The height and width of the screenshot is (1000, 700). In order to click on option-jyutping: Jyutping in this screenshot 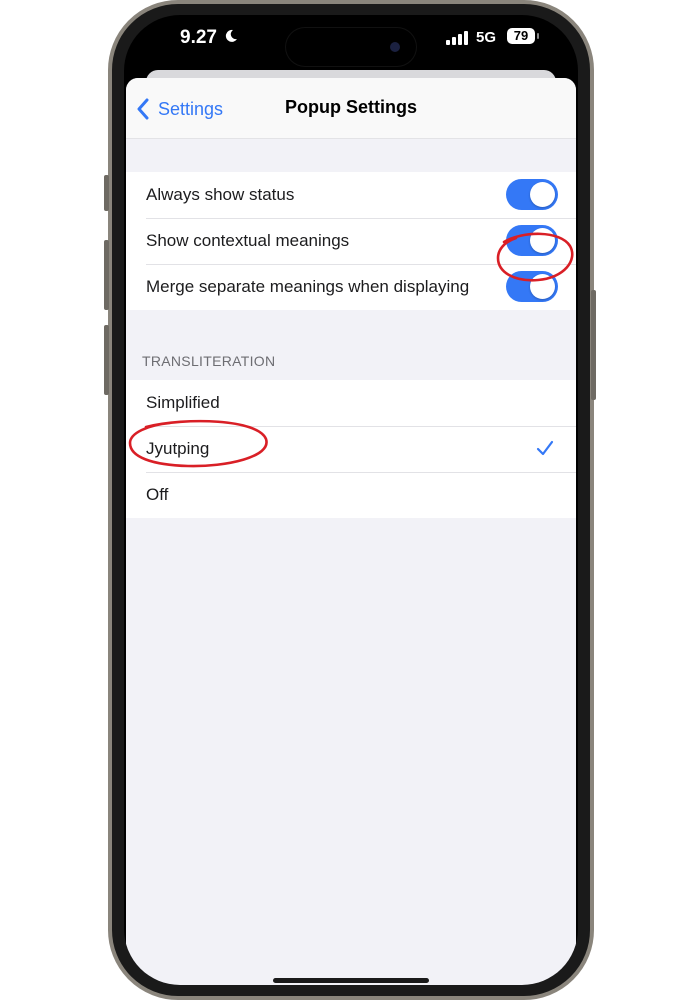, I will do `click(351, 449)`.